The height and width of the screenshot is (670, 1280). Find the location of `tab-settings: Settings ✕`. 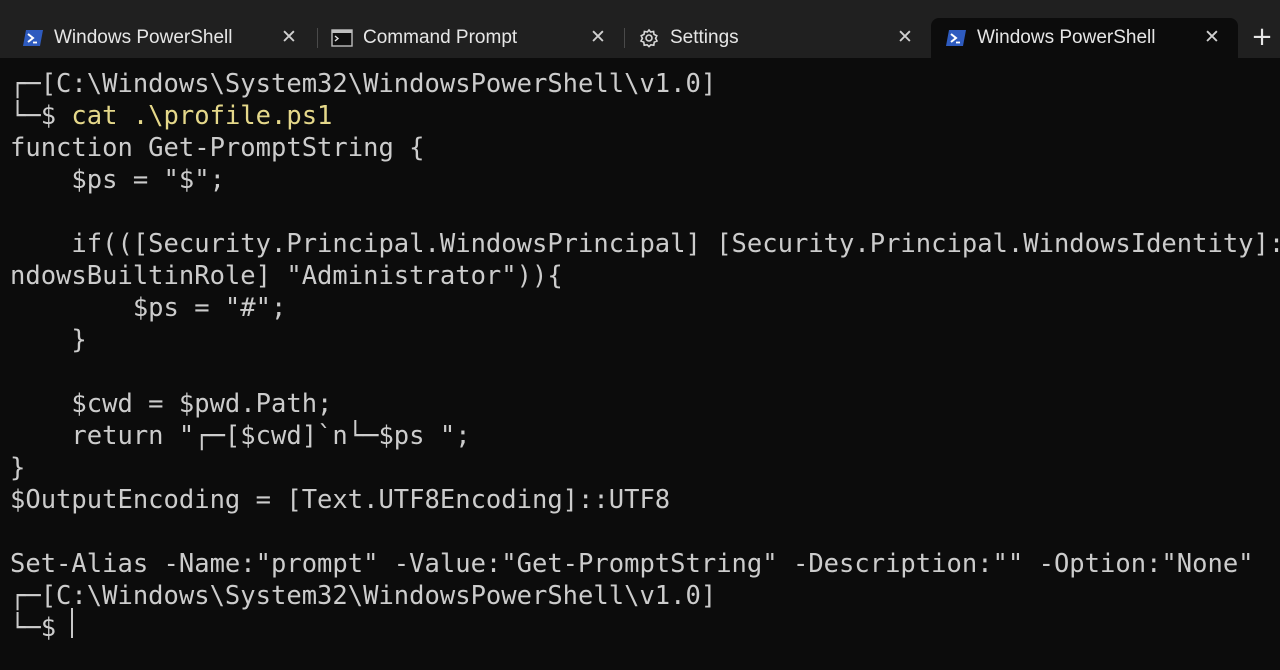

tab-settings: Settings ✕ is located at coordinates (777, 38).